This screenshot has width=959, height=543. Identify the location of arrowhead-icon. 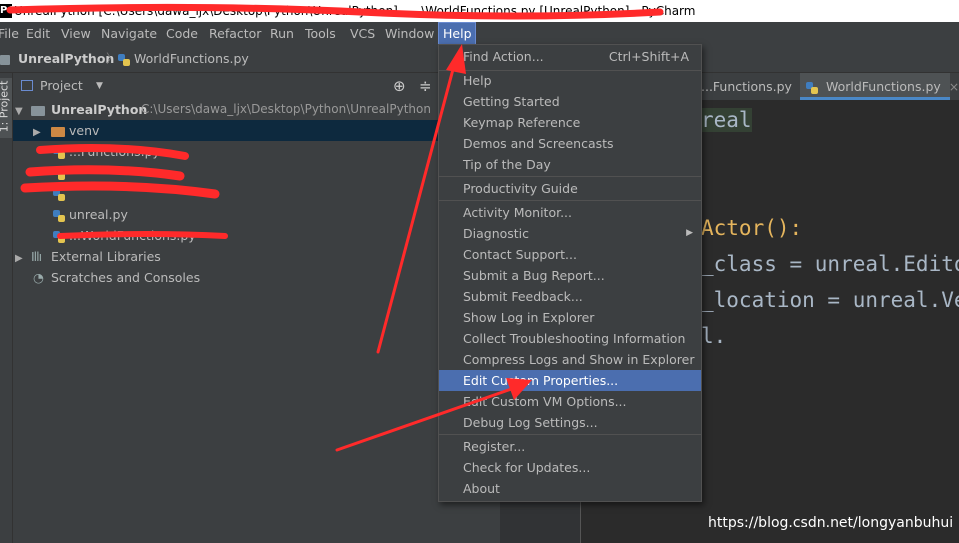
(456, 59).